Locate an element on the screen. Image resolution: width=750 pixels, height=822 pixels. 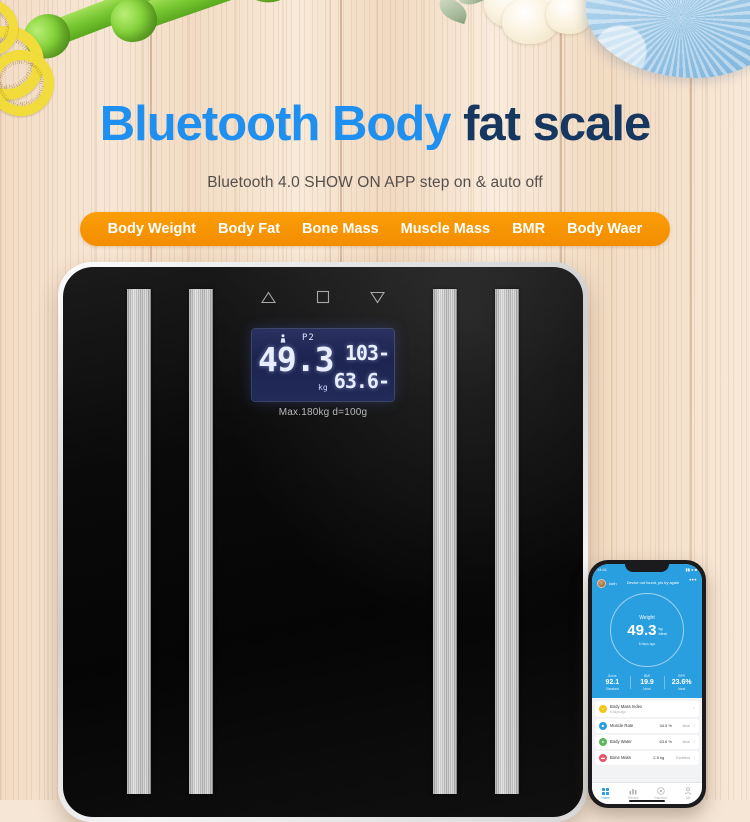
metric-name: Muscle Rate is located at coordinates (622, 725).